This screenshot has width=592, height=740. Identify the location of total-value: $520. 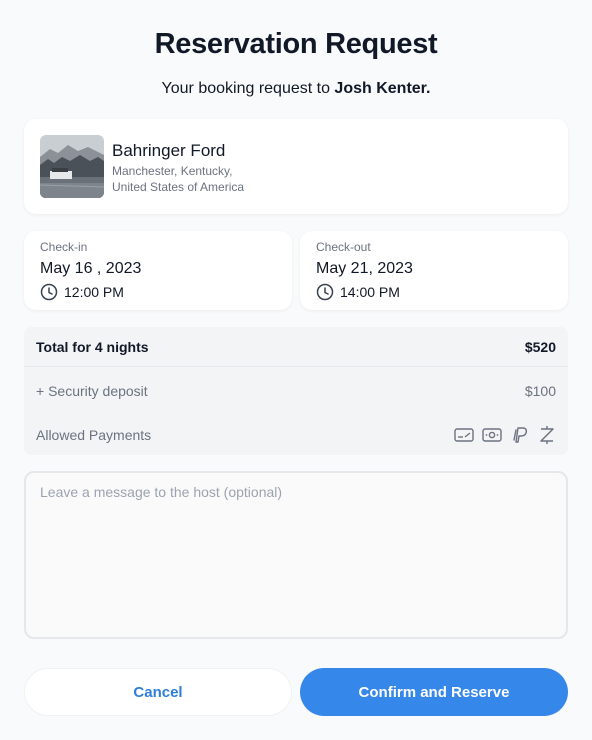
(540, 347).